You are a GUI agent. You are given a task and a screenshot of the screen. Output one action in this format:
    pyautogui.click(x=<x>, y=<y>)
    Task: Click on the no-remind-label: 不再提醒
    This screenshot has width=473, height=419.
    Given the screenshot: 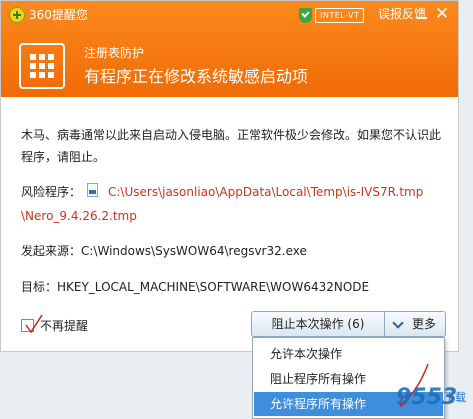 What is the action you would take?
    pyautogui.click(x=64, y=326)
    